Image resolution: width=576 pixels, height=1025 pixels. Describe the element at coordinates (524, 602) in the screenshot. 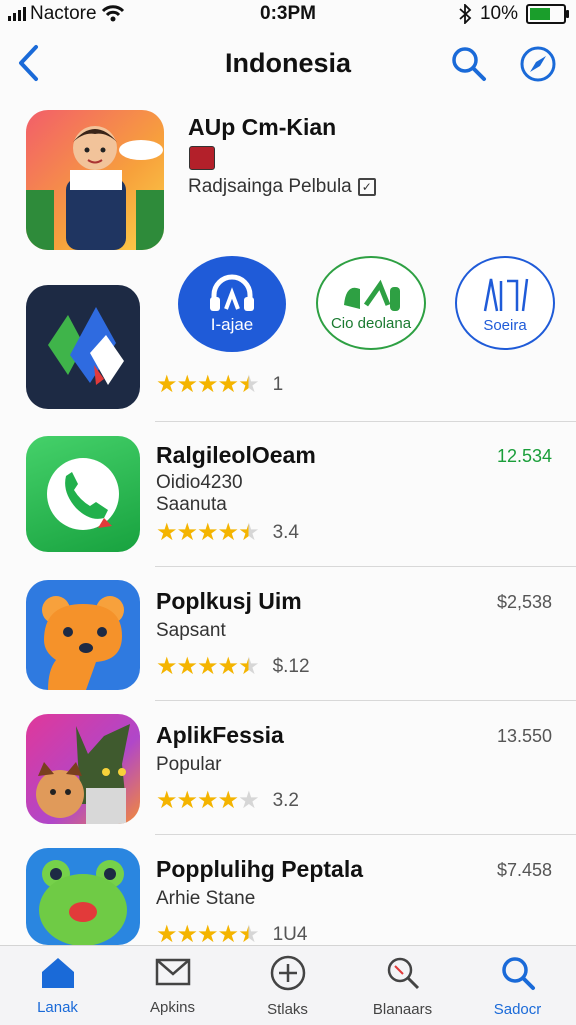

I see `app-price: $2,538` at that location.